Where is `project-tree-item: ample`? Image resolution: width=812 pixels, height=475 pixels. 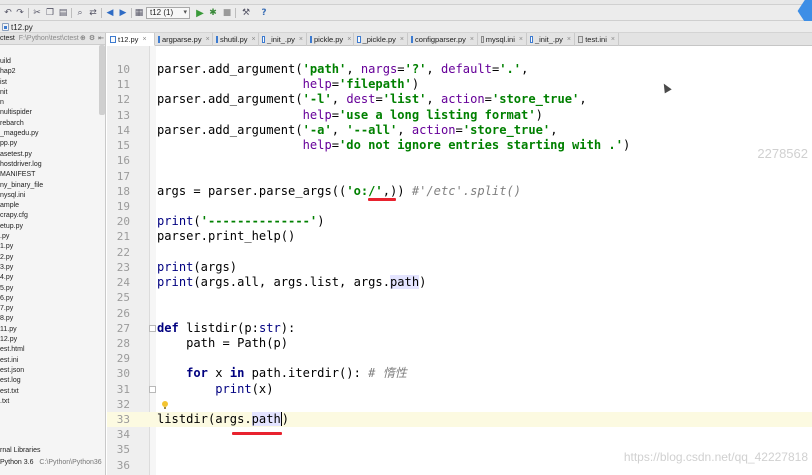
project-tree-item: ample is located at coordinates (52, 206).